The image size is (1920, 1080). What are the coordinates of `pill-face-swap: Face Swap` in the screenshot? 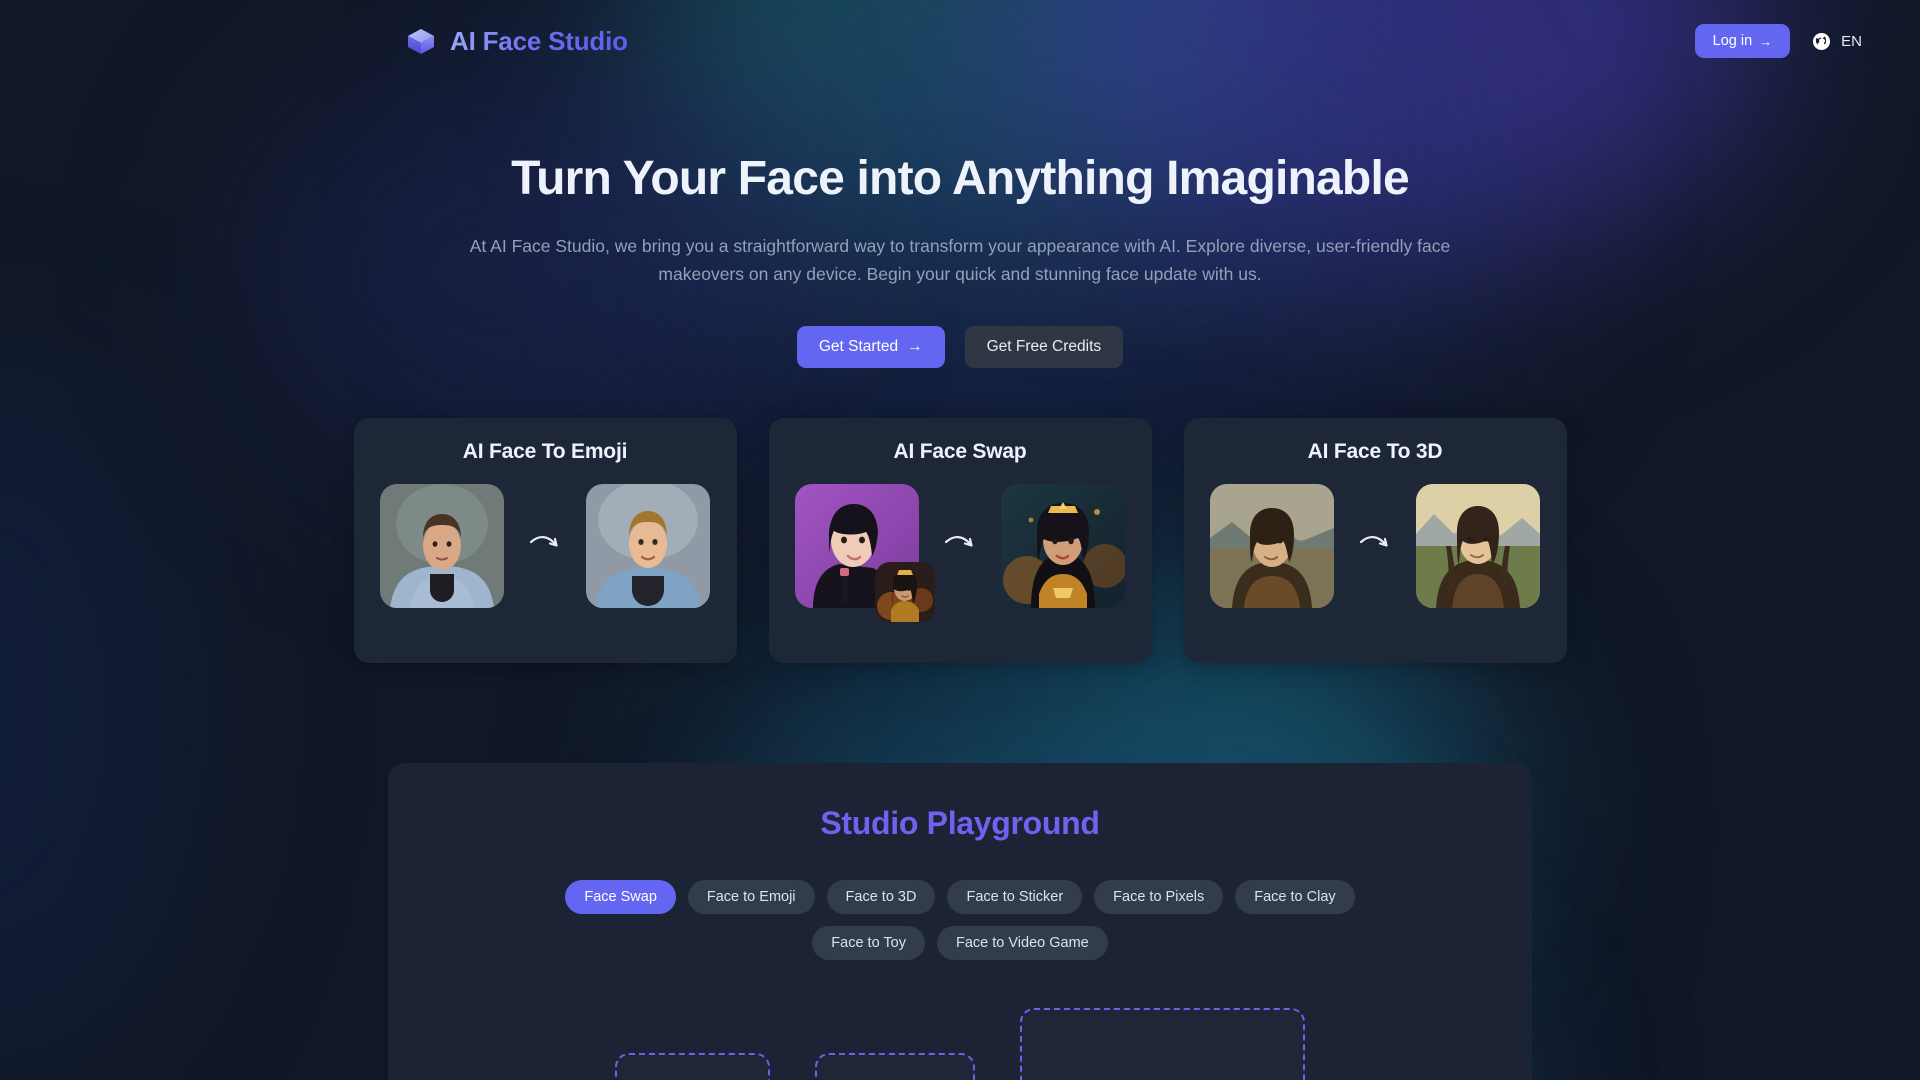 It's located at (620, 897).